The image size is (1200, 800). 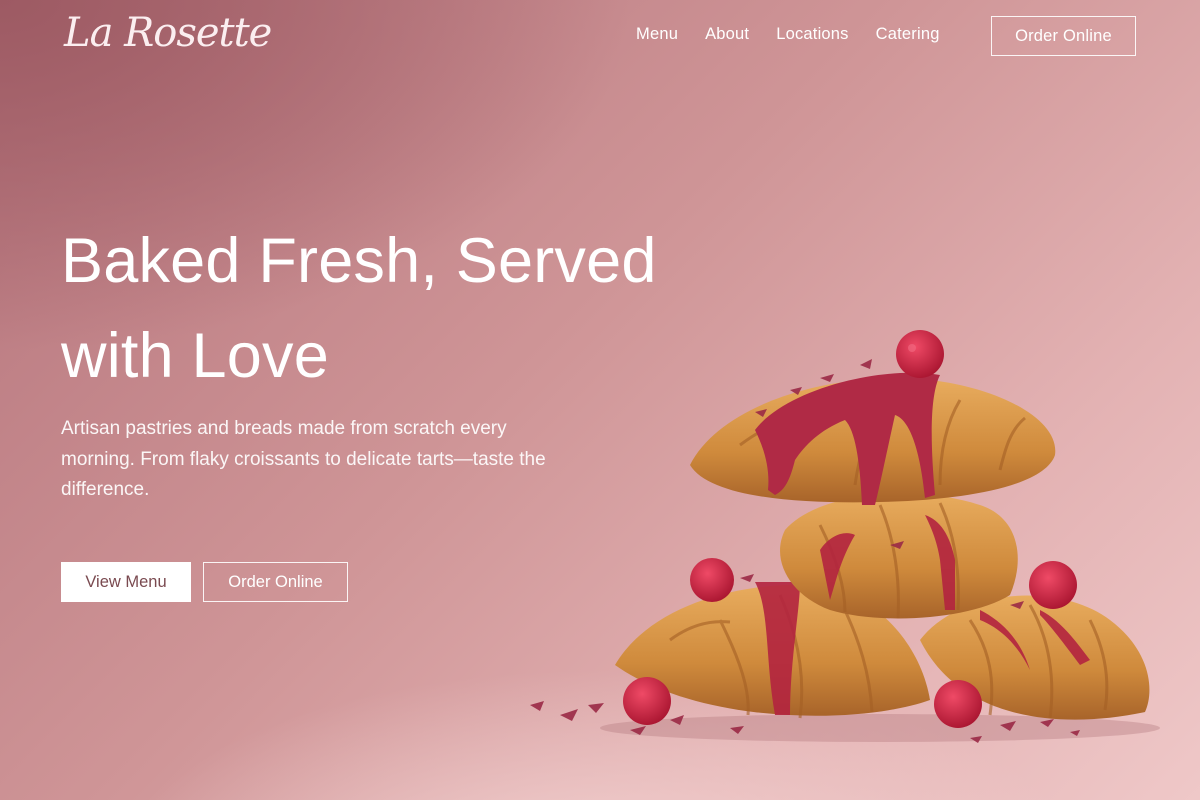 I want to click on hero-title-line-1: Baked Fresh, Served, so click(x=359, y=261).